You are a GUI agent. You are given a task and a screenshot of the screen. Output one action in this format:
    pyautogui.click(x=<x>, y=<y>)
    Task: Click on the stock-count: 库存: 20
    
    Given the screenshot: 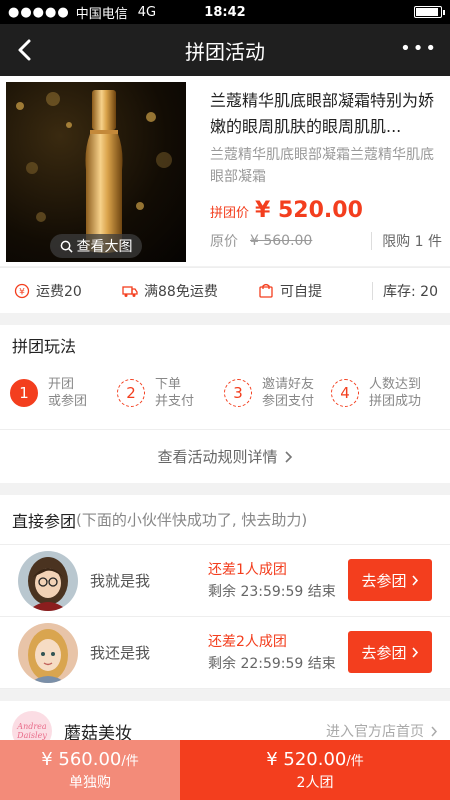 What is the action you would take?
    pyautogui.click(x=410, y=291)
    